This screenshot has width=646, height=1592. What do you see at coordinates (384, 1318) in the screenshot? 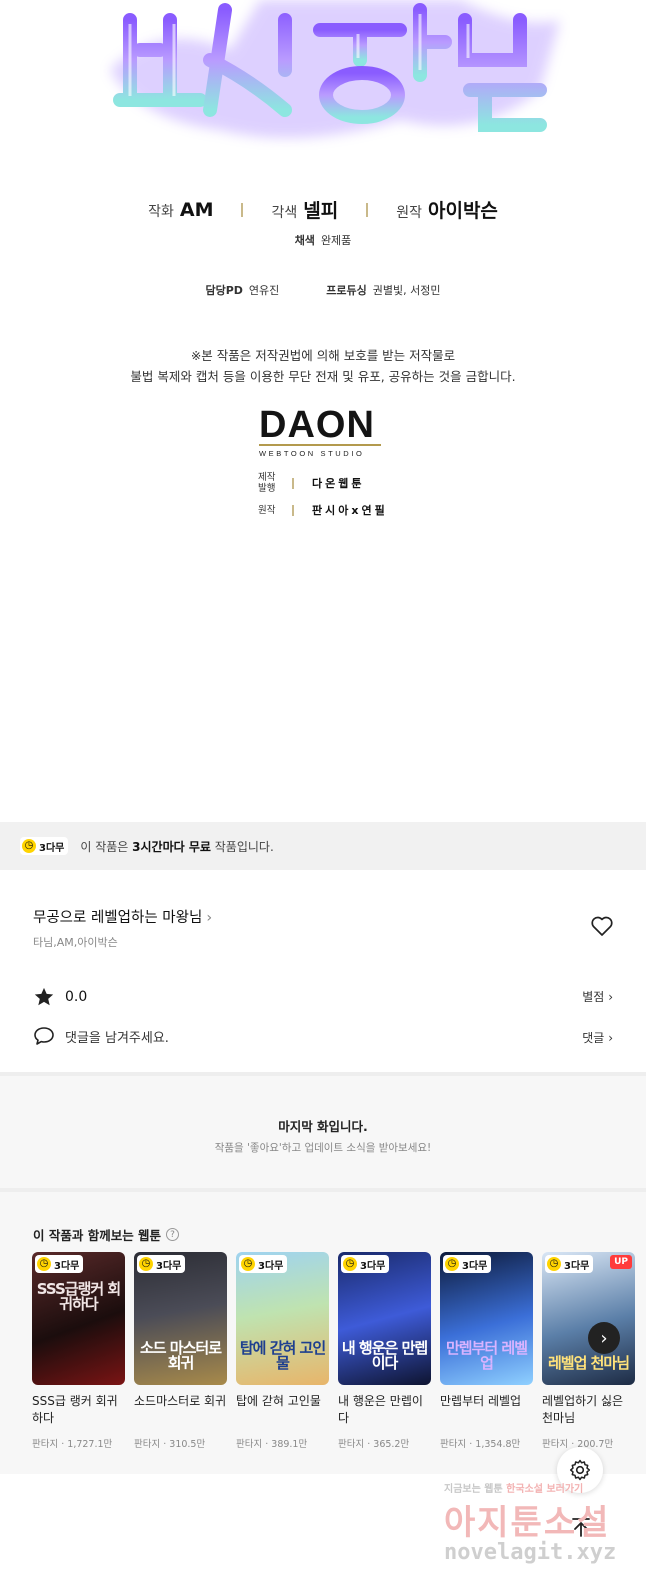
I see `recommendation-cover: ◷ 3다무 내 행운은 만렙이다` at bounding box center [384, 1318].